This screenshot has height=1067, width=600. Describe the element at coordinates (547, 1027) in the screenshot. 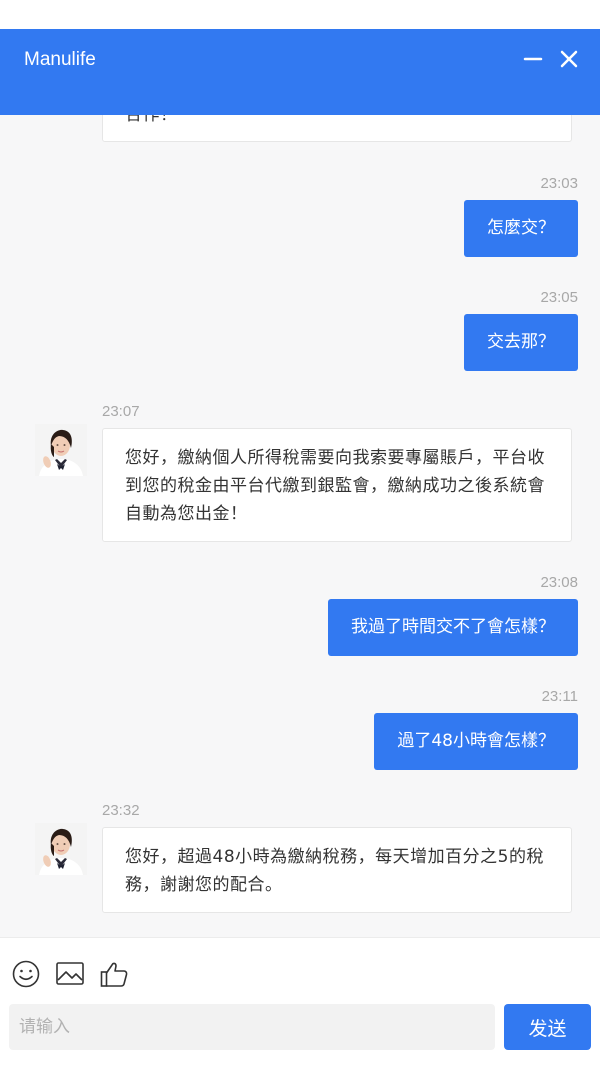

I see `send-button: 发送` at that location.